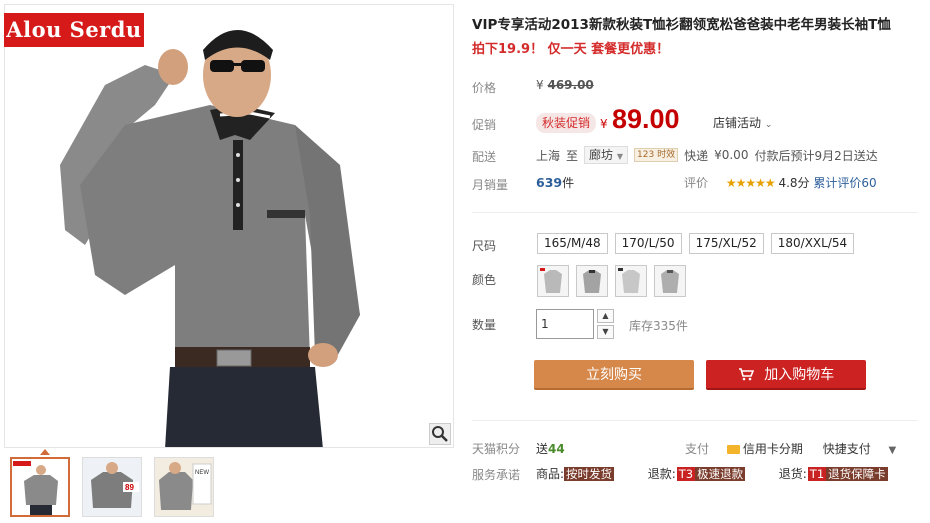  What do you see at coordinates (484, 325) in the screenshot?
I see `quantity-label: 数量` at bounding box center [484, 325].